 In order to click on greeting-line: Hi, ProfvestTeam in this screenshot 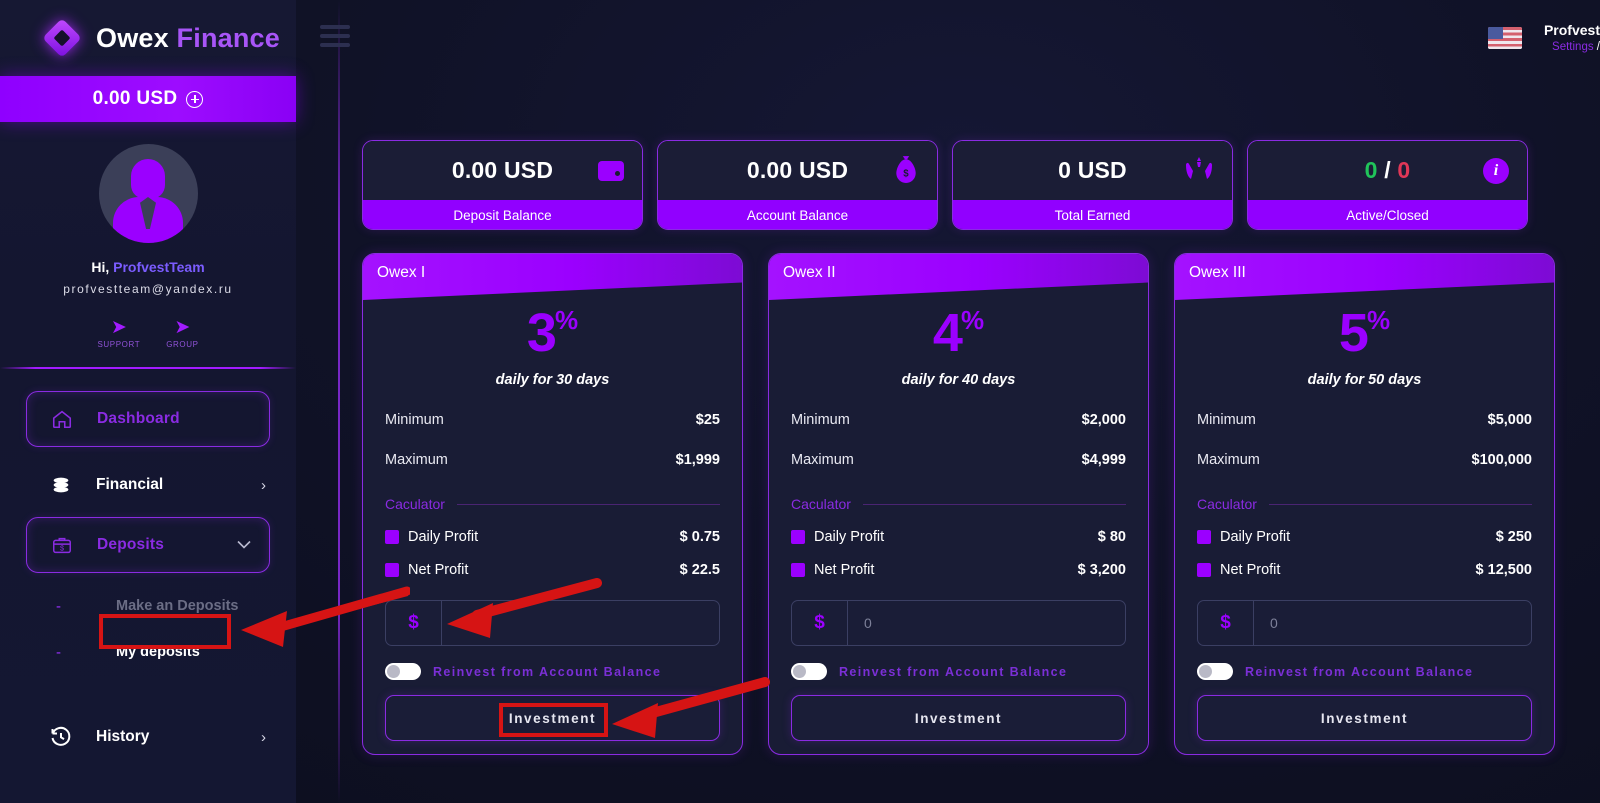, I will do `click(148, 267)`.